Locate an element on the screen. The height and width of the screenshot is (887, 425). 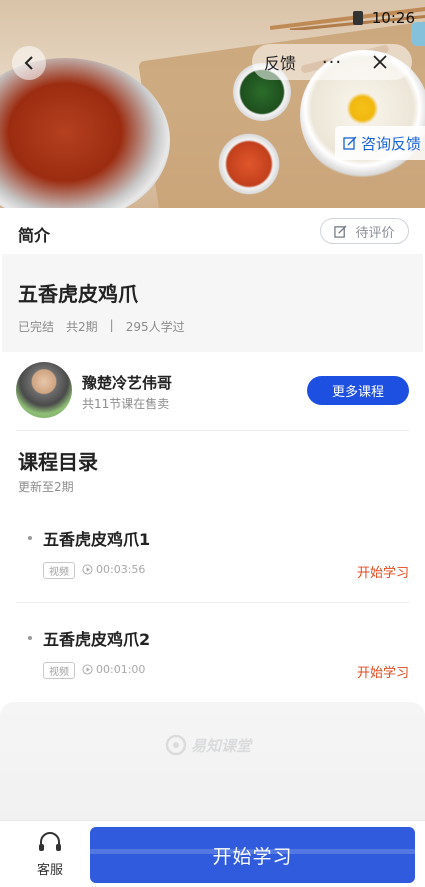
chevron-left-icon is located at coordinates (28, 63).